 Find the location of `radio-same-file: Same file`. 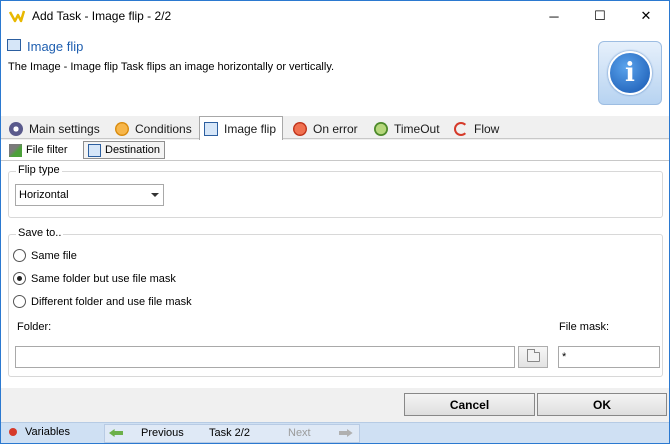

radio-same-file: Same file is located at coordinates (45, 255).